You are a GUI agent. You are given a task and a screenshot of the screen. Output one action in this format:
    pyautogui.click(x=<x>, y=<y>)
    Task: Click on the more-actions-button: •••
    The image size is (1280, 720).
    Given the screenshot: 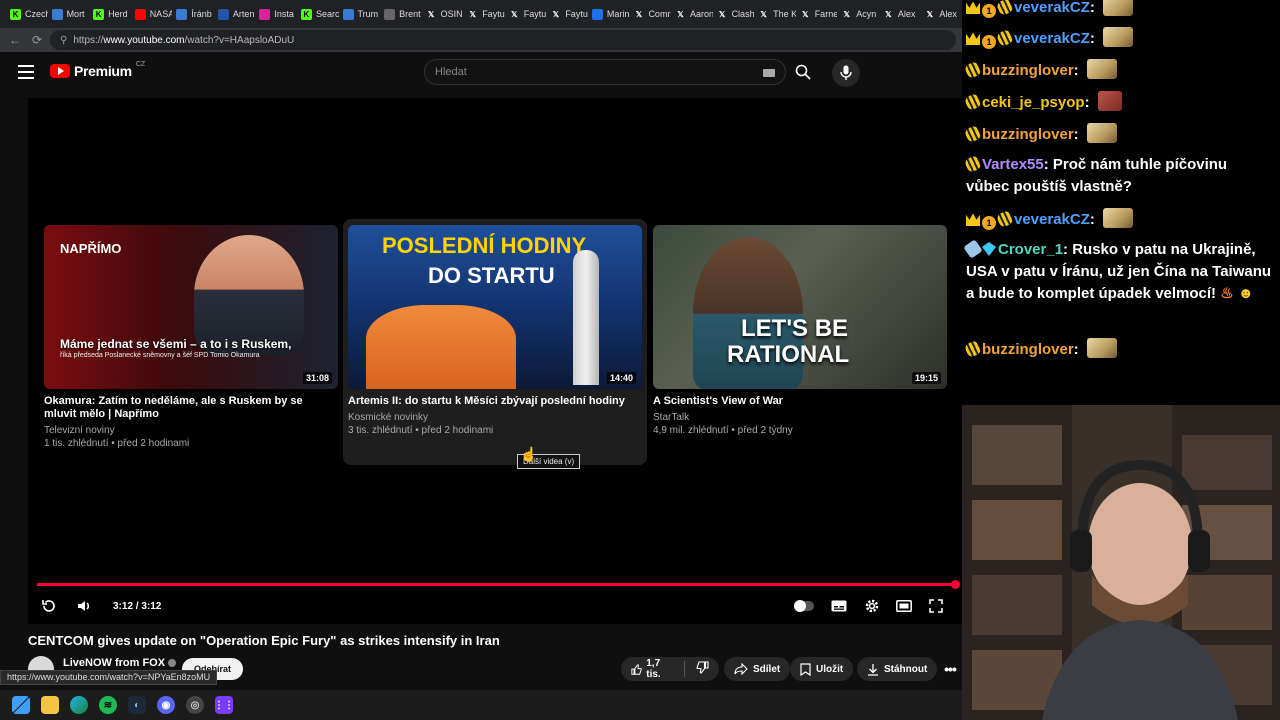 What is the action you would take?
    pyautogui.click(x=950, y=669)
    